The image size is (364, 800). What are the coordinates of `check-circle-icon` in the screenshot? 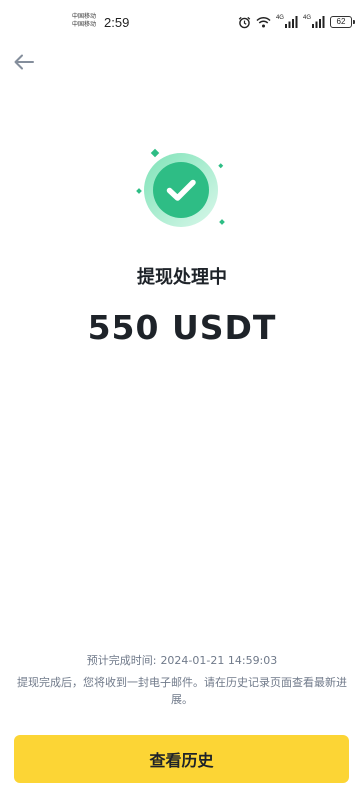 It's located at (180, 187).